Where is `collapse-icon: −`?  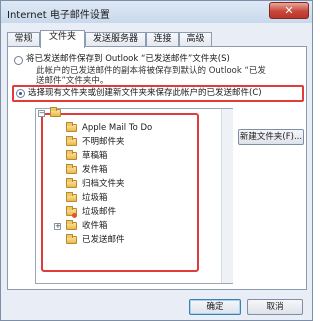
collapse-icon: − is located at coordinates (41, 113).